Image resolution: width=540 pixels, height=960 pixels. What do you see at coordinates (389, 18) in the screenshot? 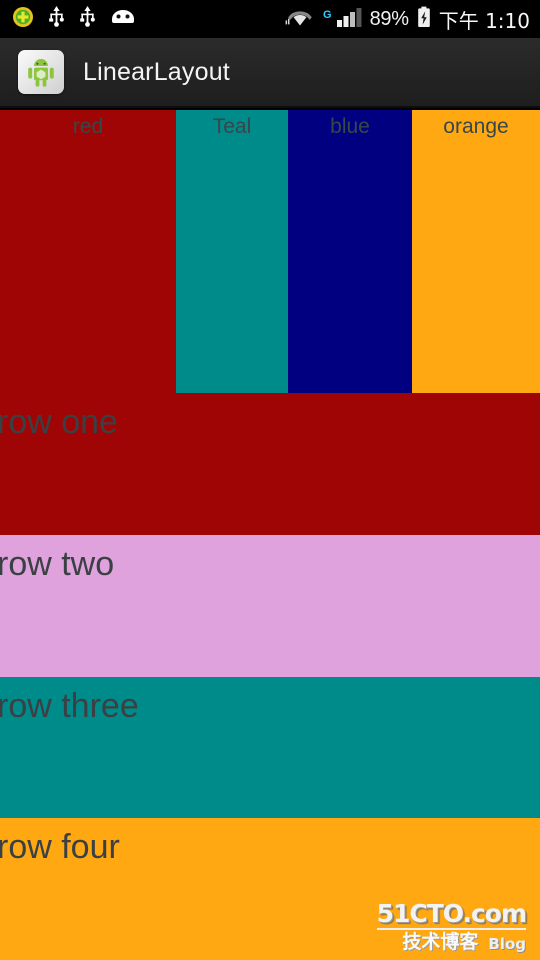
I see `battery-percent-label: 89%` at bounding box center [389, 18].